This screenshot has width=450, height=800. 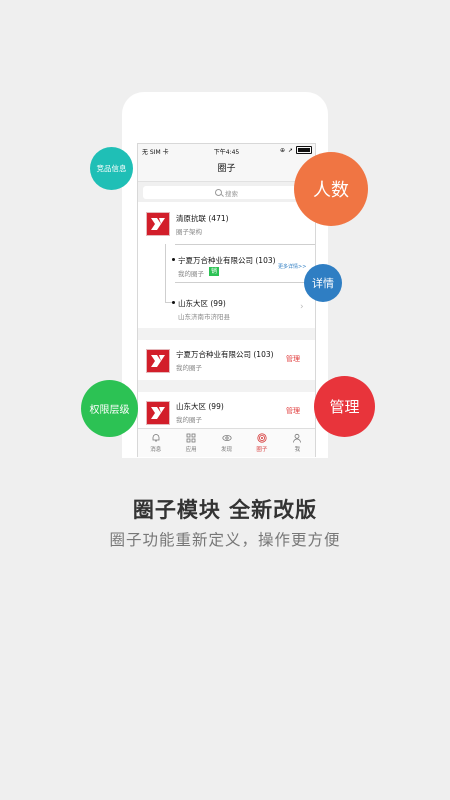 What do you see at coordinates (282, 150) in the screenshot?
I see `location-icon: ⊕` at bounding box center [282, 150].